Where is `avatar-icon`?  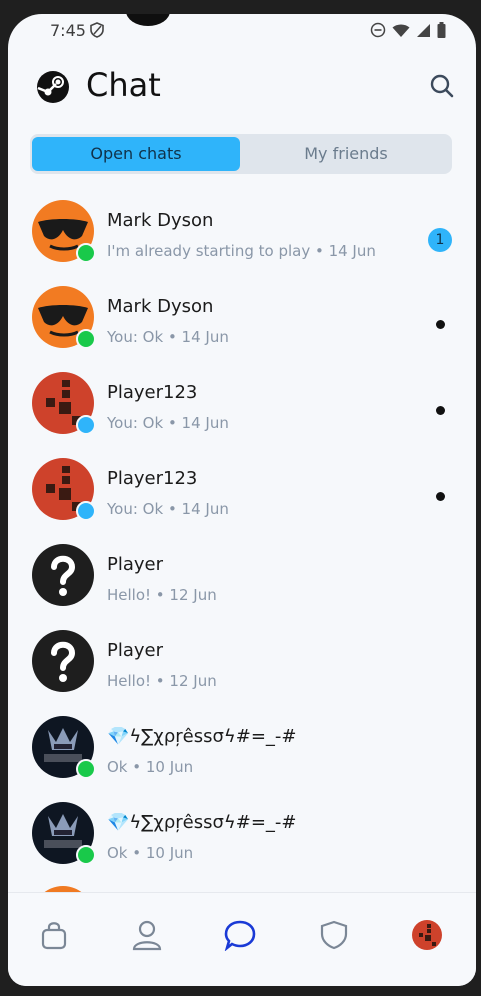
avatar-icon is located at coordinates (427, 935).